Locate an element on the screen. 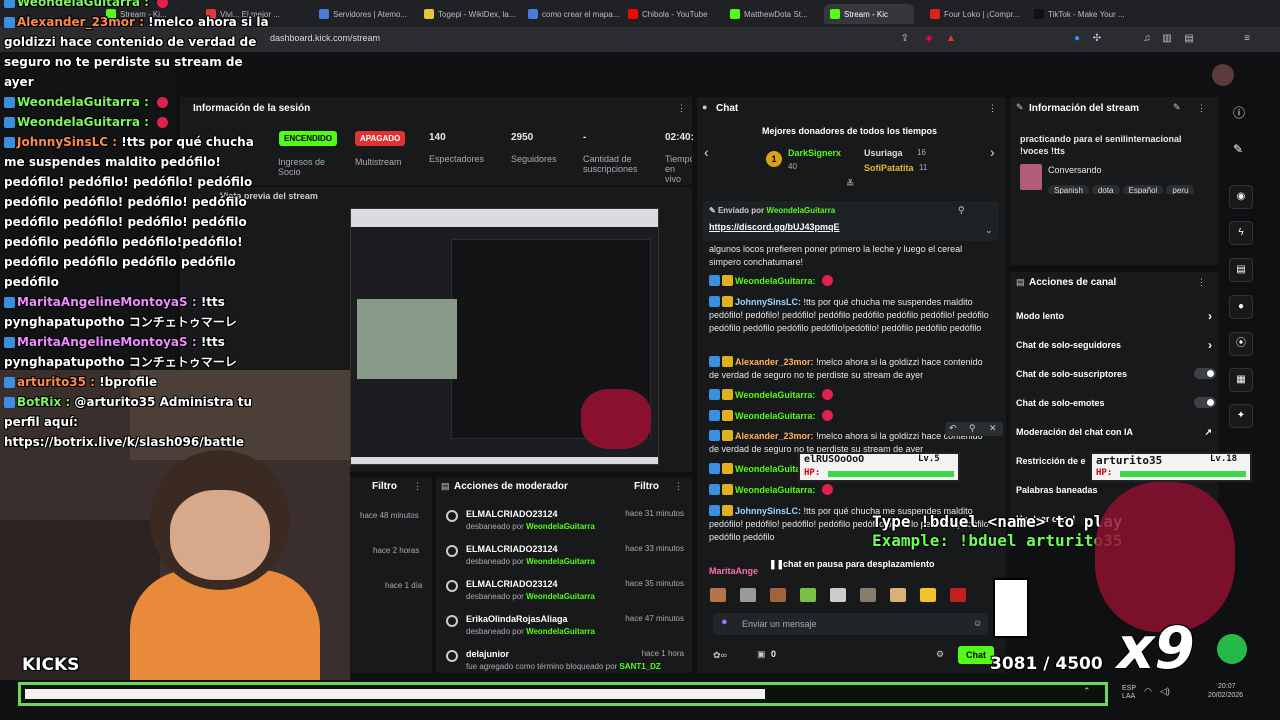 The image size is (1280, 720). channel-action: Chat de solo-suscriptores is located at coordinates (1116, 373).